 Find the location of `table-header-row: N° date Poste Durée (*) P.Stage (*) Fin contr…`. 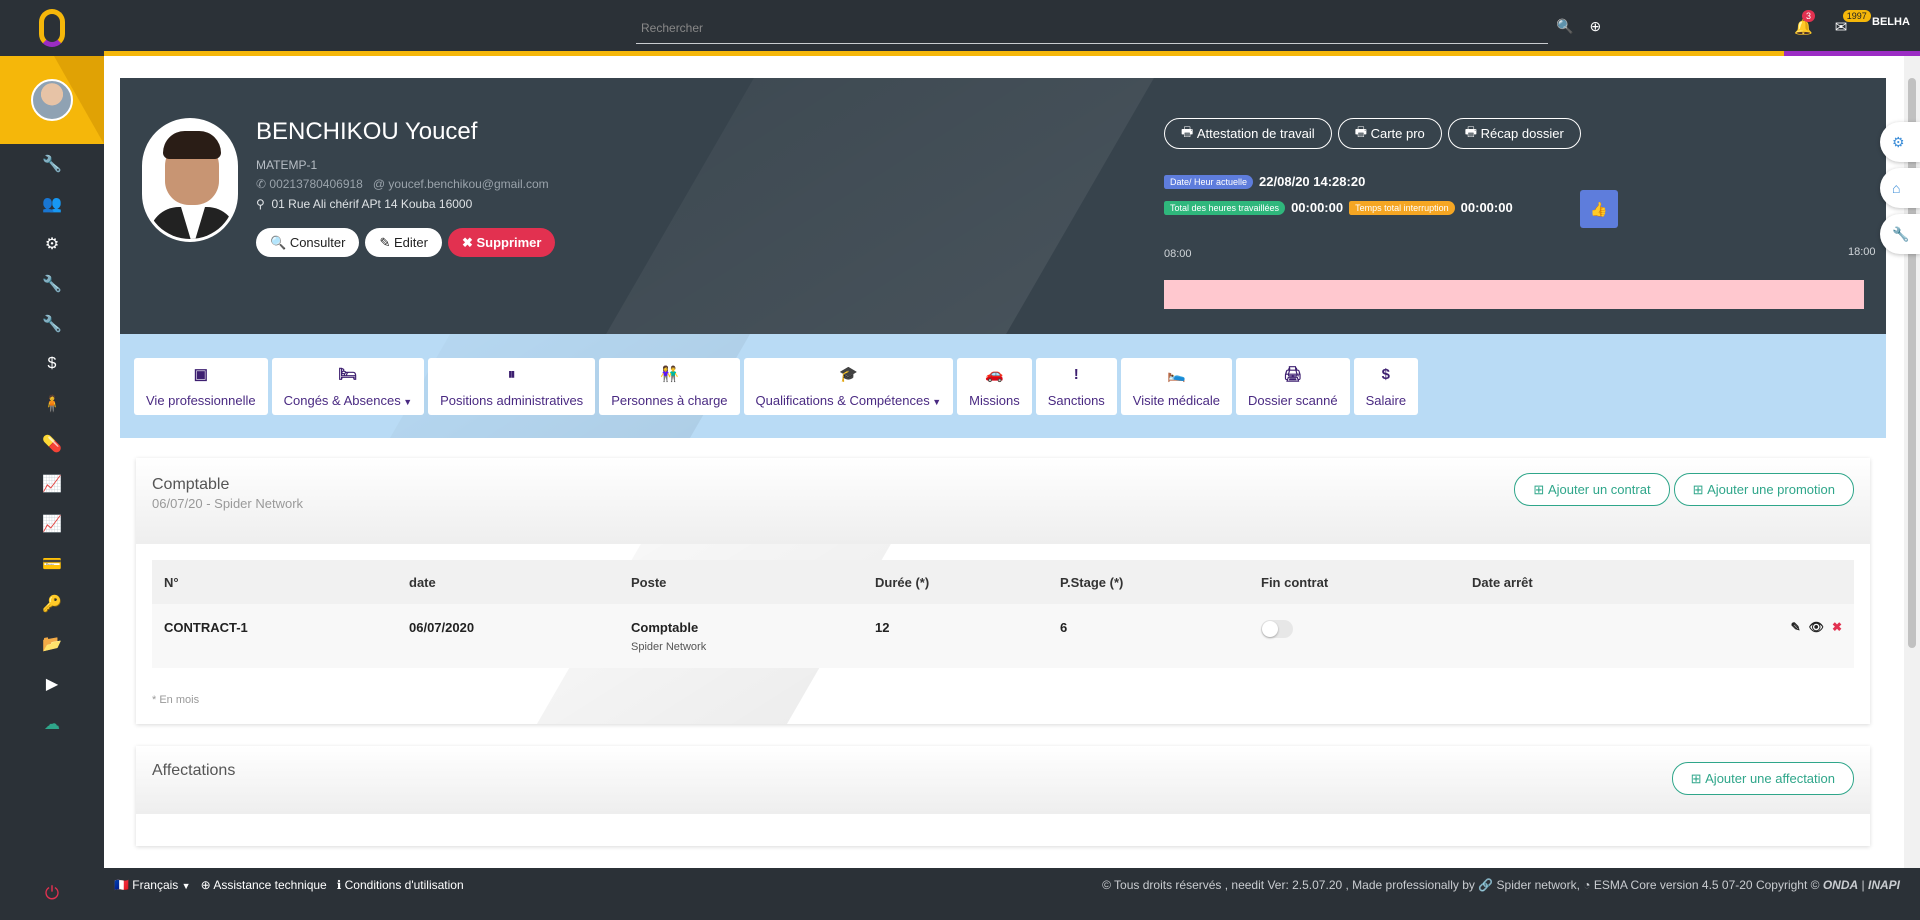

table-header-row: N° date Poste Durée (*) P.Stage (*) Fin contr… is located at coordinates (1003, 582).